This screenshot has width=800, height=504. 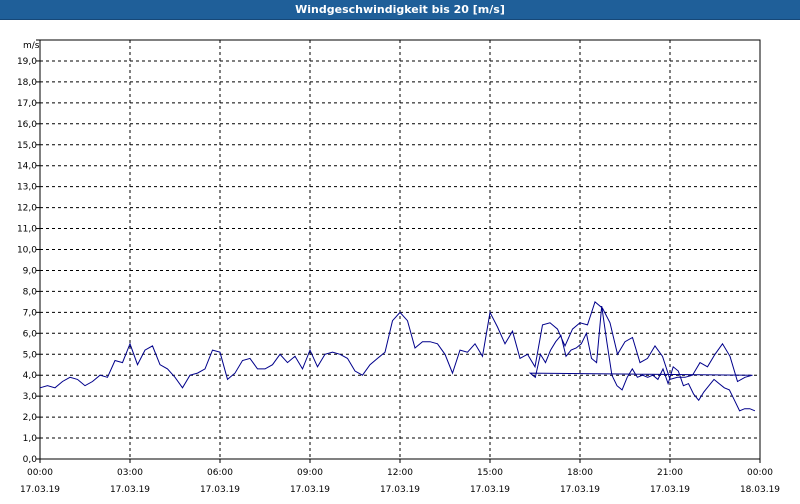 I want to click on x-tick-date: 18.03.19, so click(x=760, y=490).